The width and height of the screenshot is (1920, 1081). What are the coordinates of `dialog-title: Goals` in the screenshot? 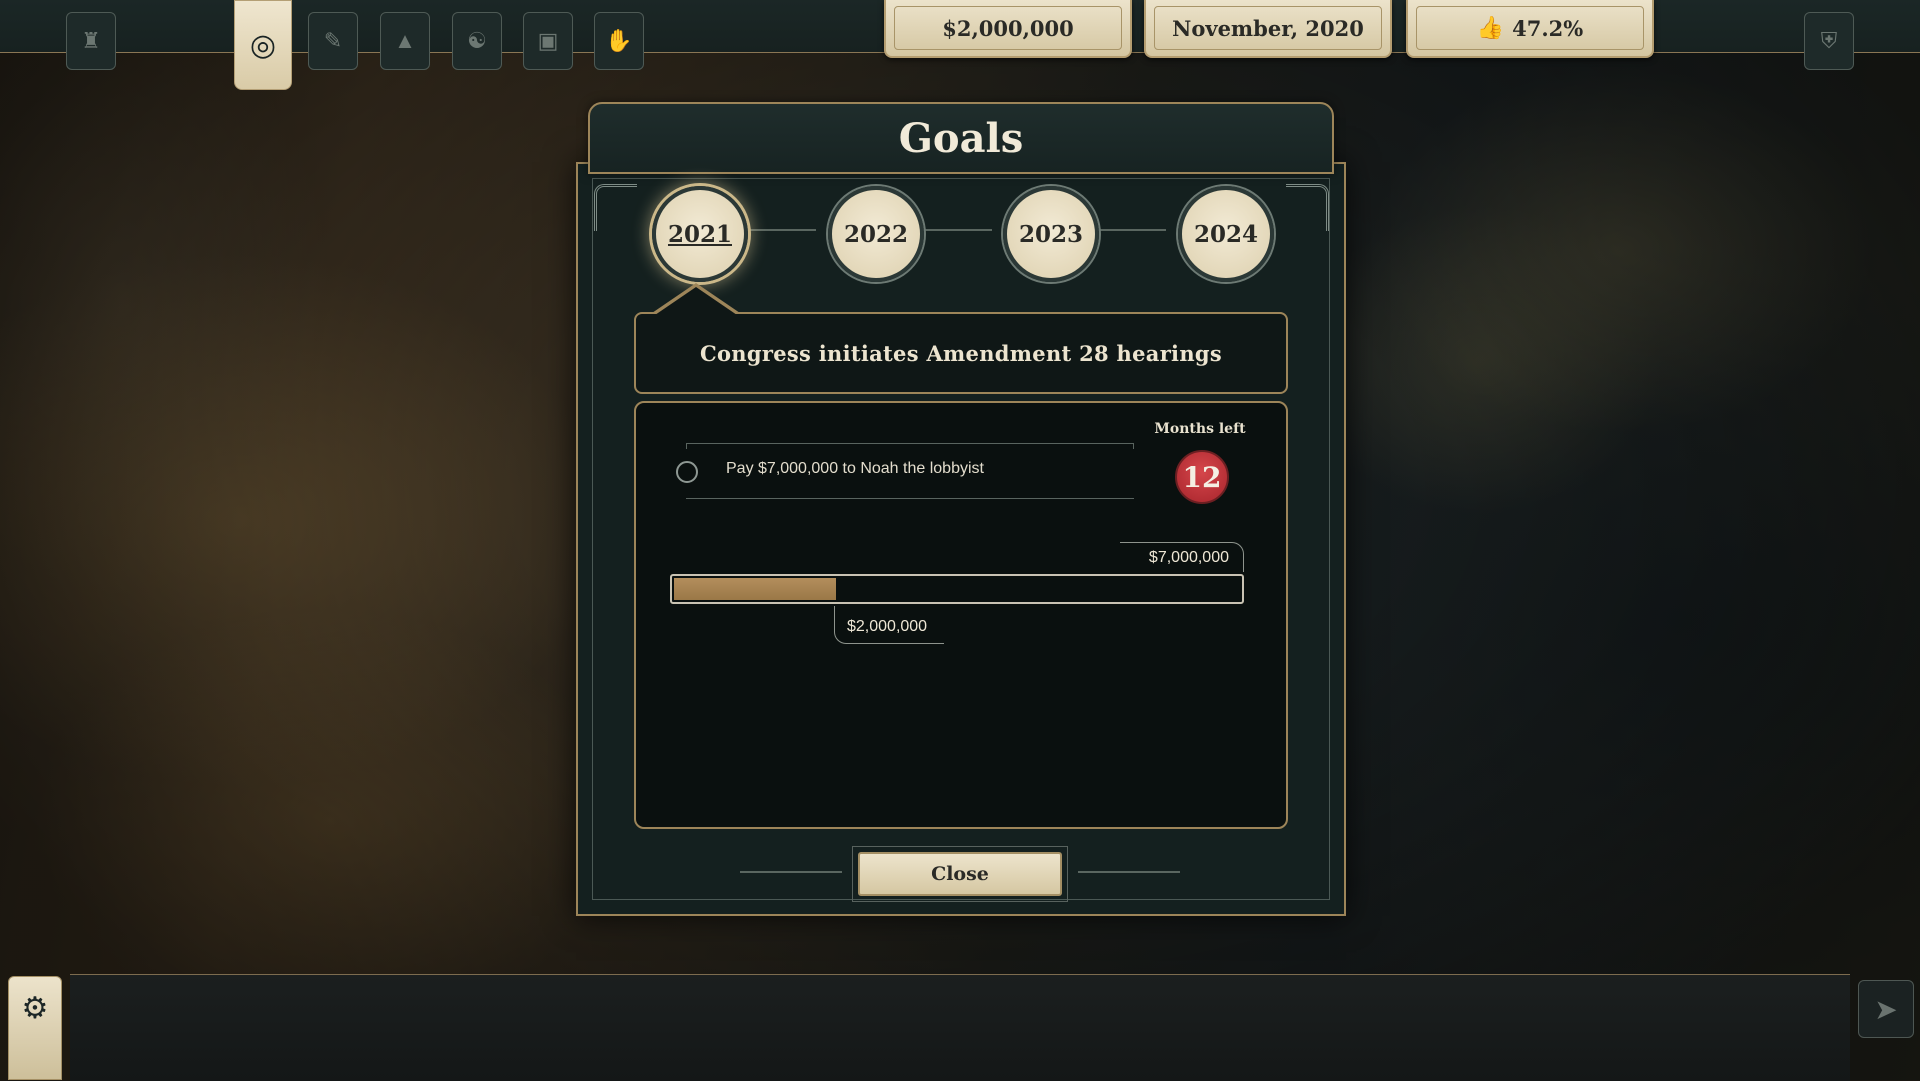 It's located at (961, 138).